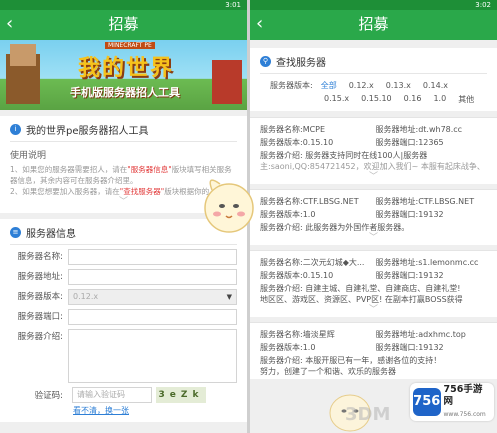  What do you see at coordinates (65, 191) in the screenshot?
I see `usage-line2-a: 2、如果您想要加入服务器，请在` at bounding box center [65, 191].